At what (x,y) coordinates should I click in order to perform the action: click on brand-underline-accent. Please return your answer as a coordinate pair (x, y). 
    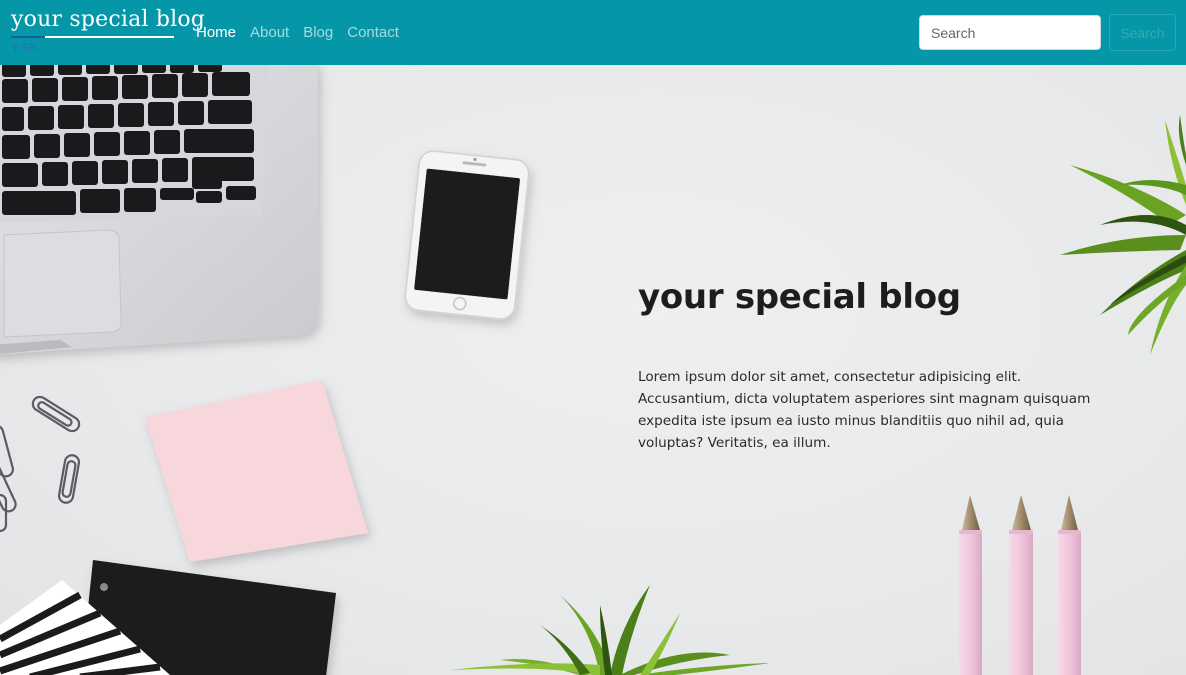
    Looking at the image, I should click on (28, 37).